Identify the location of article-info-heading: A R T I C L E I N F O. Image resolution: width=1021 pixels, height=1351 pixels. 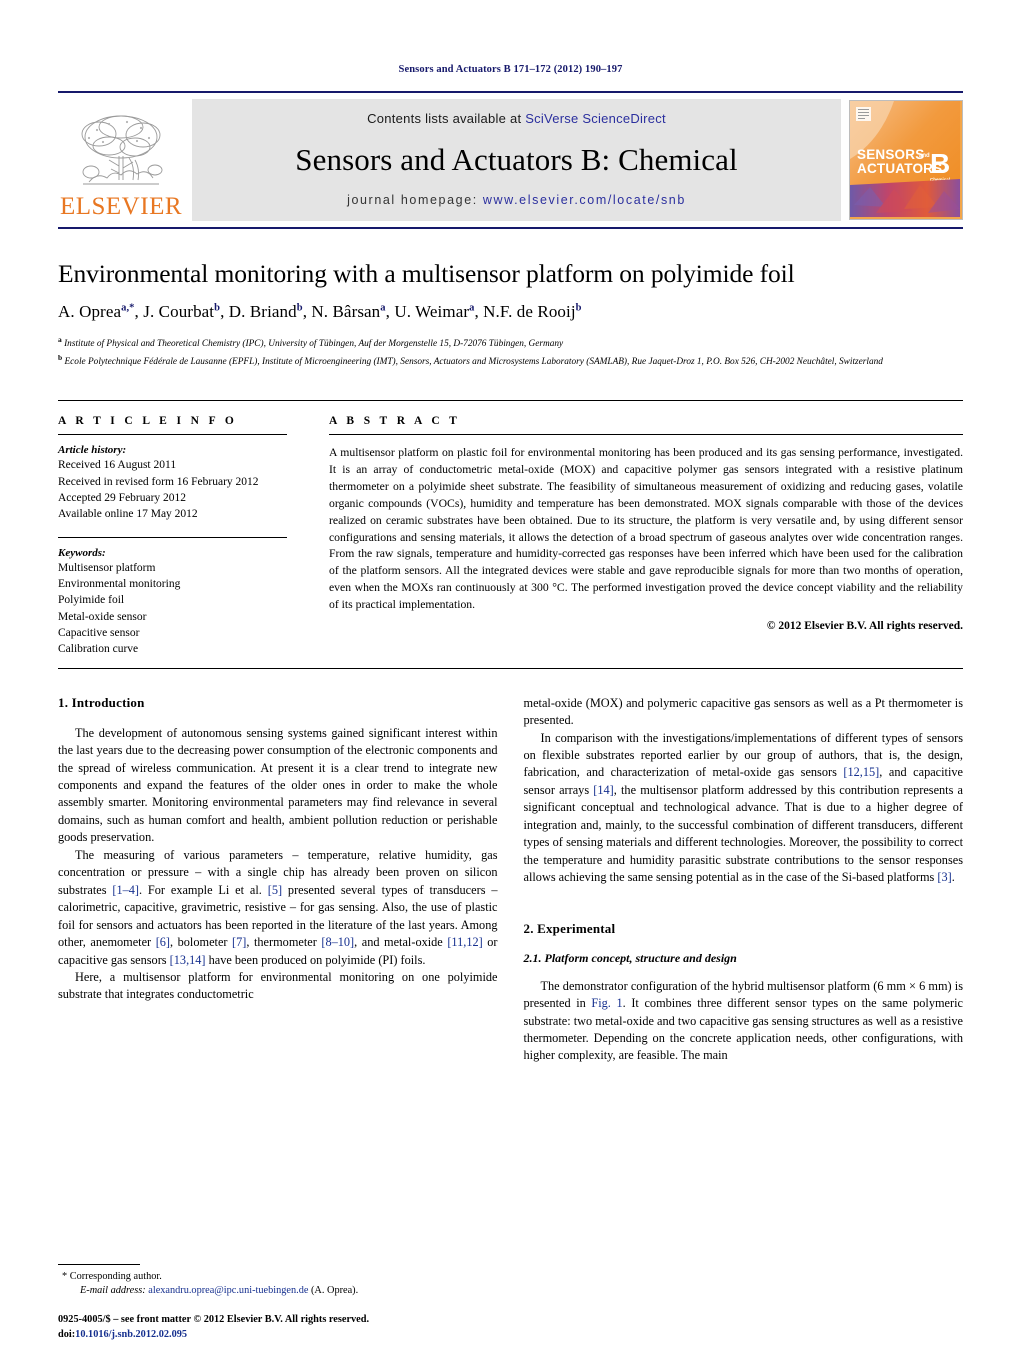
(148, 421).